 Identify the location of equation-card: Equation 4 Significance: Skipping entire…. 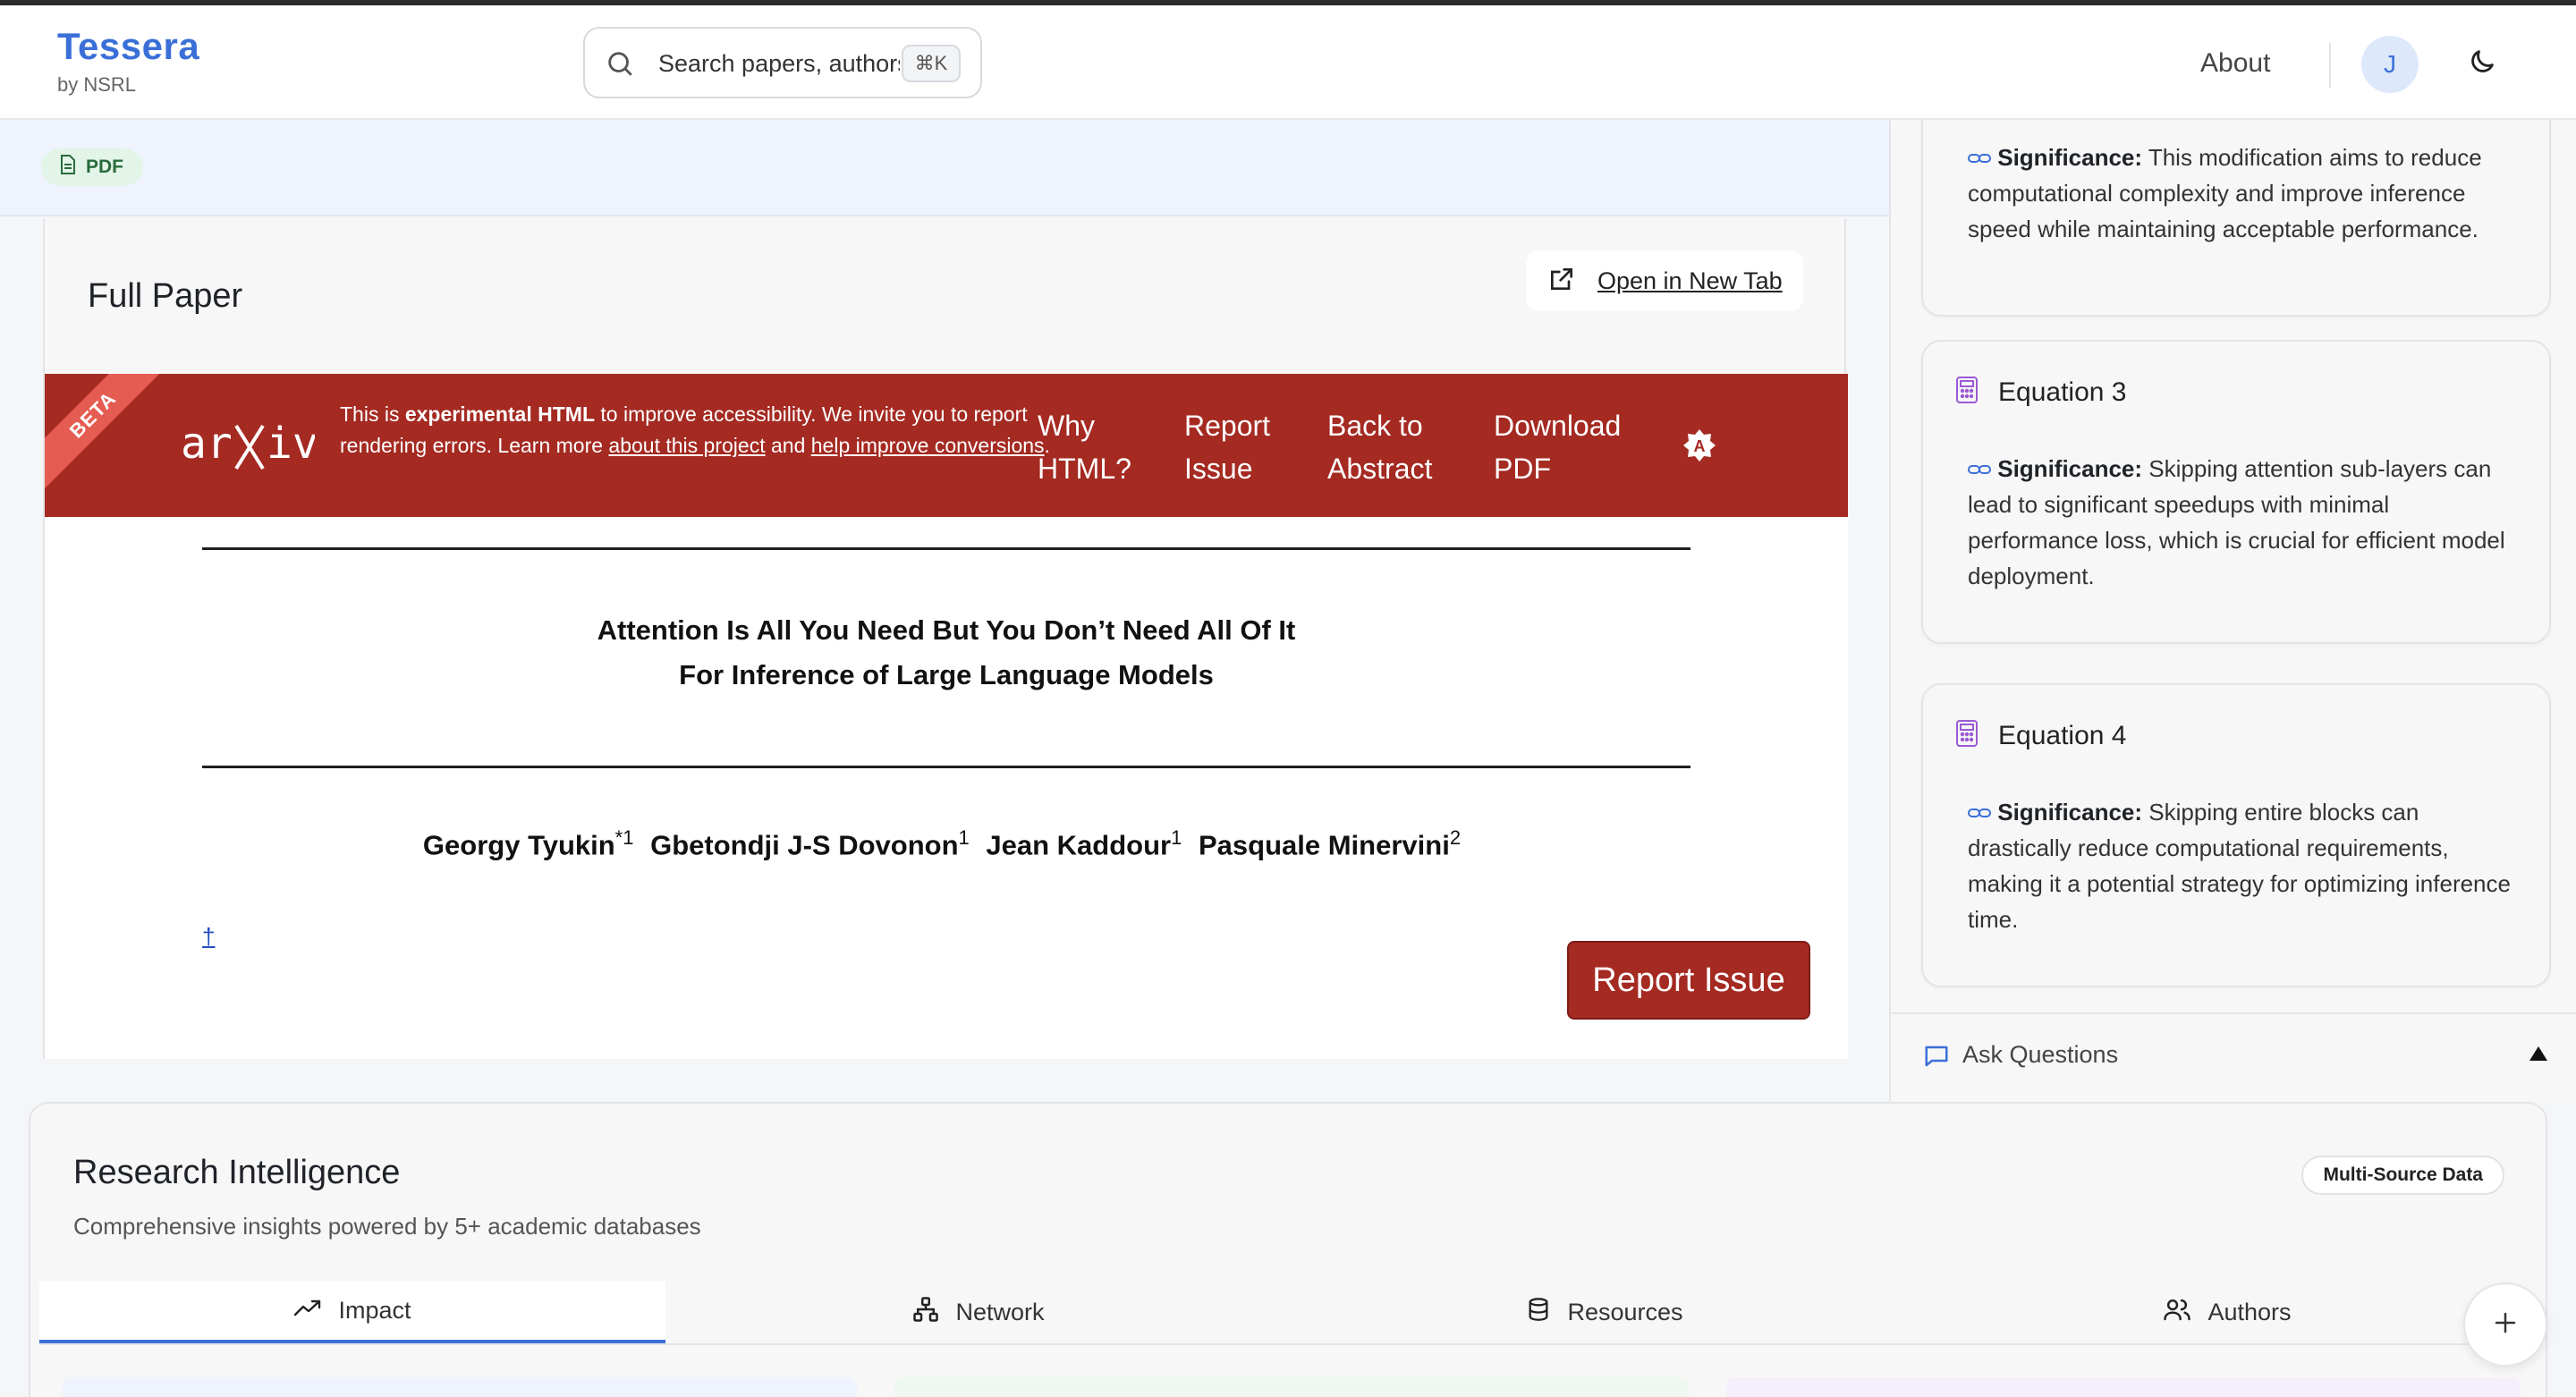
(2236, 835).